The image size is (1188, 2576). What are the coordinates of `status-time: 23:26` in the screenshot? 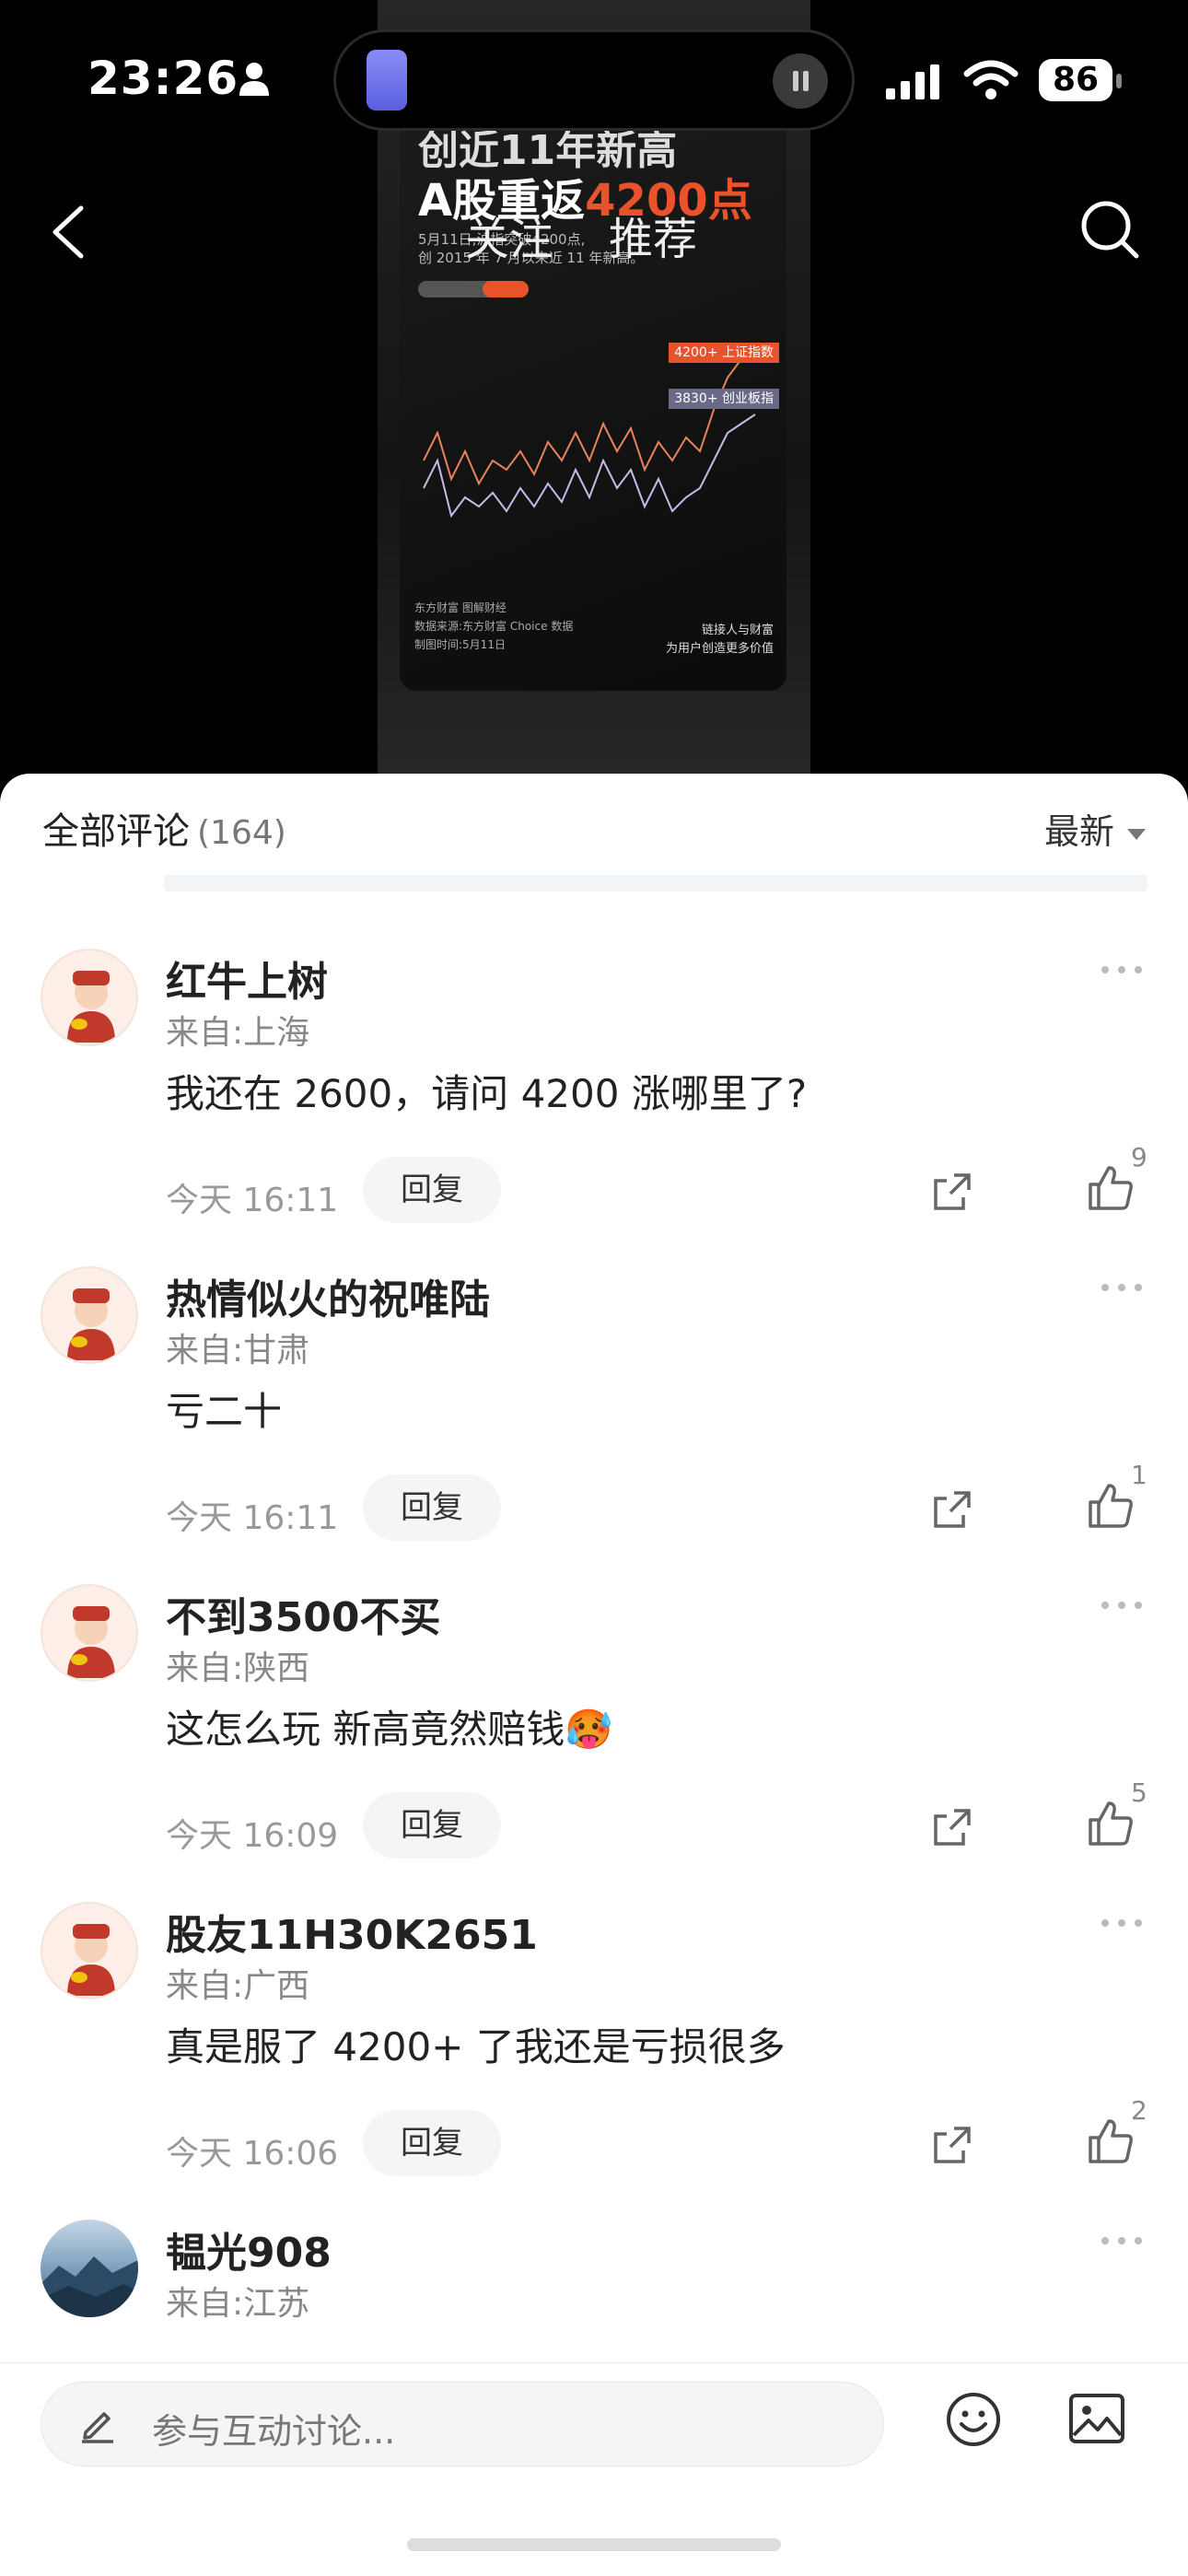 It's located at (163, 78).